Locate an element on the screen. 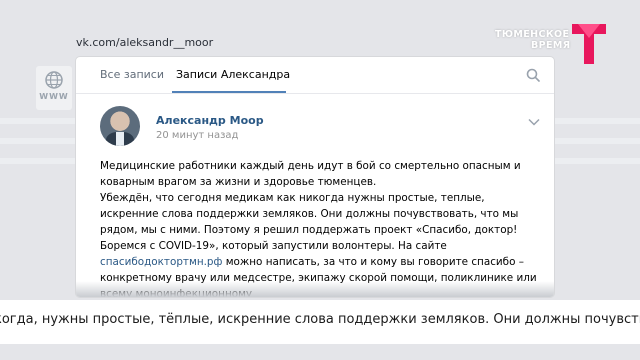 Image resolution: width=640 pixels, height=360 pixels. source-url: vk.com/aleksandr__moor is located at coordinates (145, 42).